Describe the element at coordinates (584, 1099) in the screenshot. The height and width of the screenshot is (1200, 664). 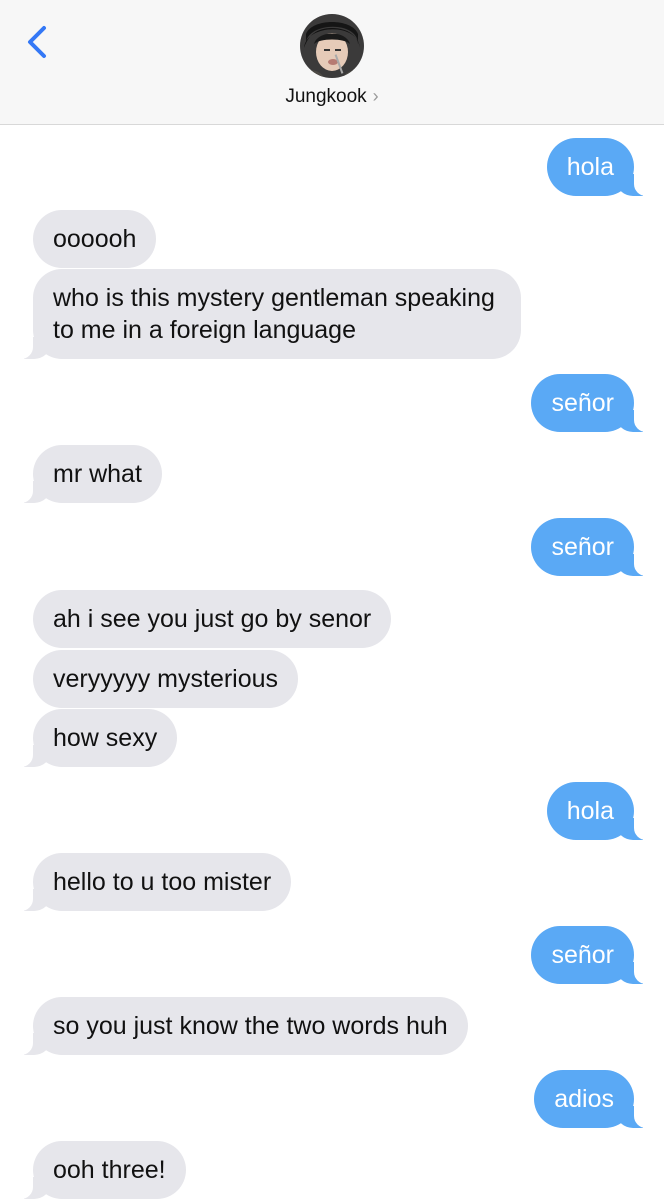
I see `message-text: adios` at that location.